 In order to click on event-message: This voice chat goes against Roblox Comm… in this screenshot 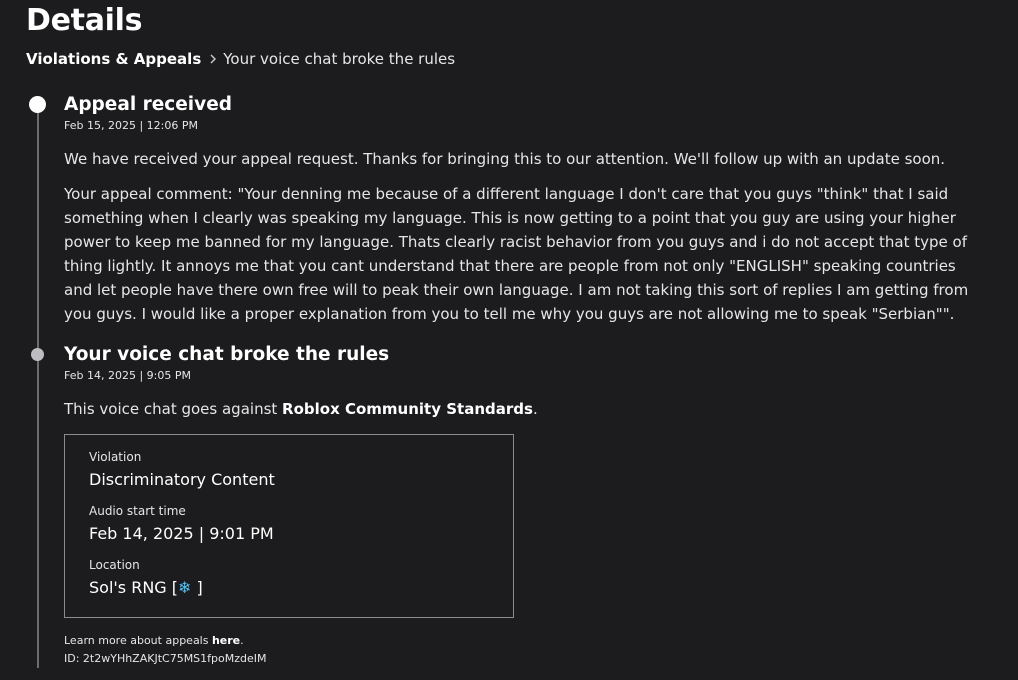, I will do `click(514, 409)`.